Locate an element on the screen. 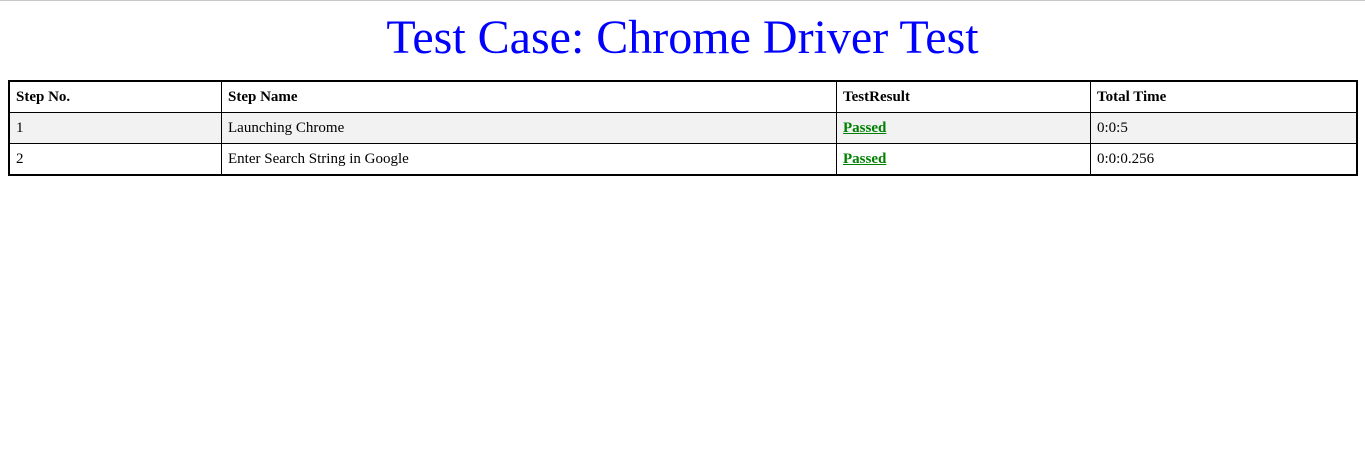 This screenshot has width=1365, height=451. page-title: Test Case: Chrome Driver Test is located at coordinates (682, 37).